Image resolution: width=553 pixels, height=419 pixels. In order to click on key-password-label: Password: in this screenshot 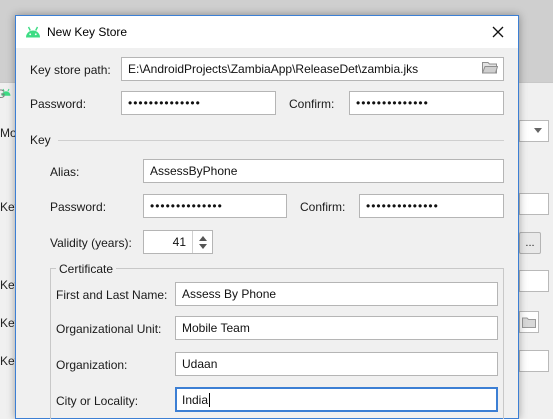, I will do `click(78, 207)`.